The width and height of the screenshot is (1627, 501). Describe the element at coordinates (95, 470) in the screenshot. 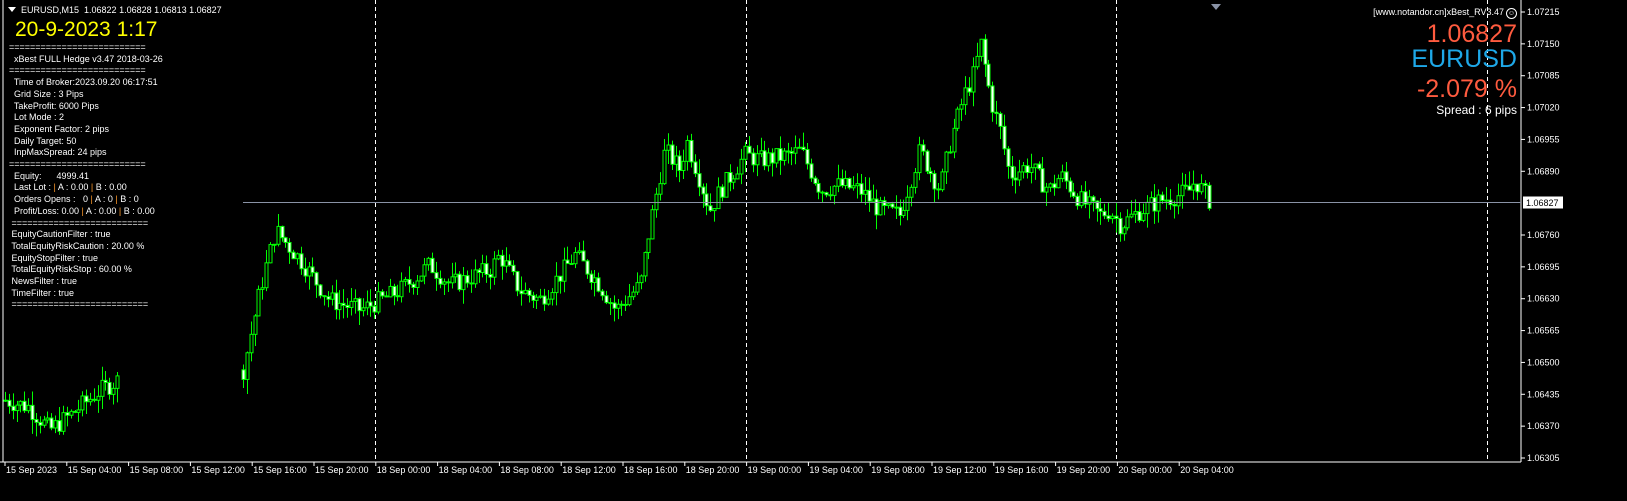

I see `time-tick-label: 15 Sep 04:00` at that location.